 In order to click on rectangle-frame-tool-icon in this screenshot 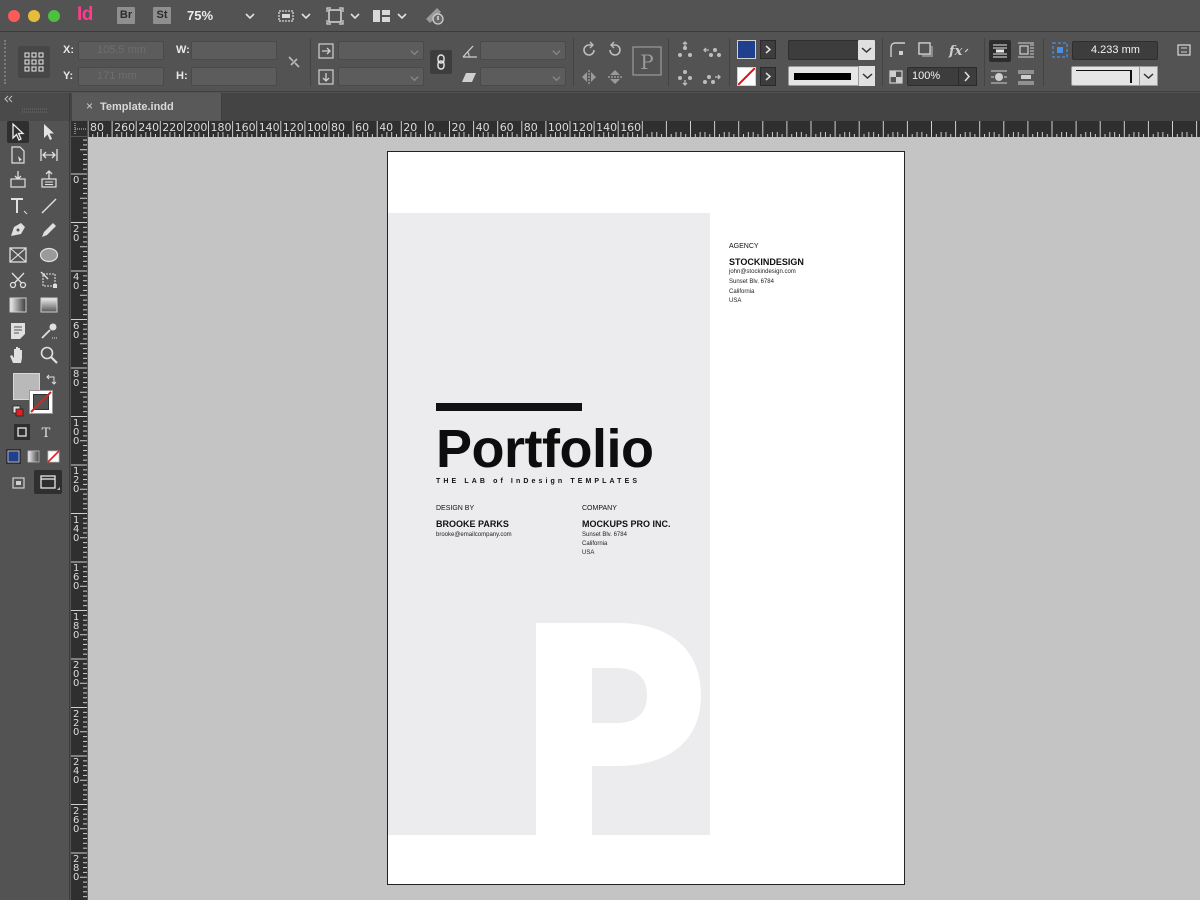, I will do `click(18, 255)`.